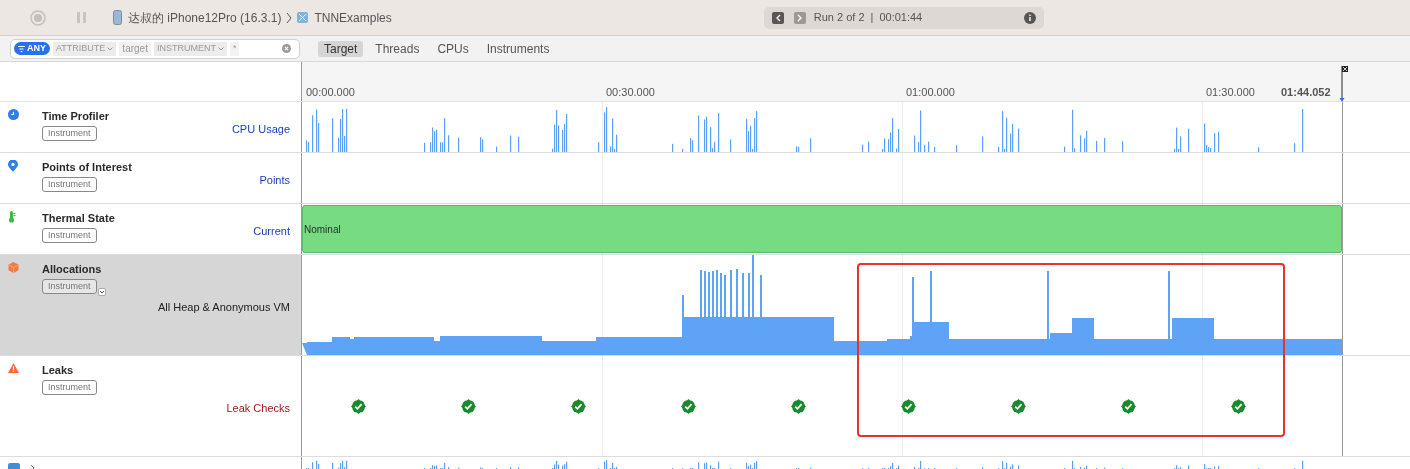 This screenshot has width=1410, height=469. Describe the element at coordinates (353, 17) in the screenshot. I see `target-name: TNNExamples` at that location.